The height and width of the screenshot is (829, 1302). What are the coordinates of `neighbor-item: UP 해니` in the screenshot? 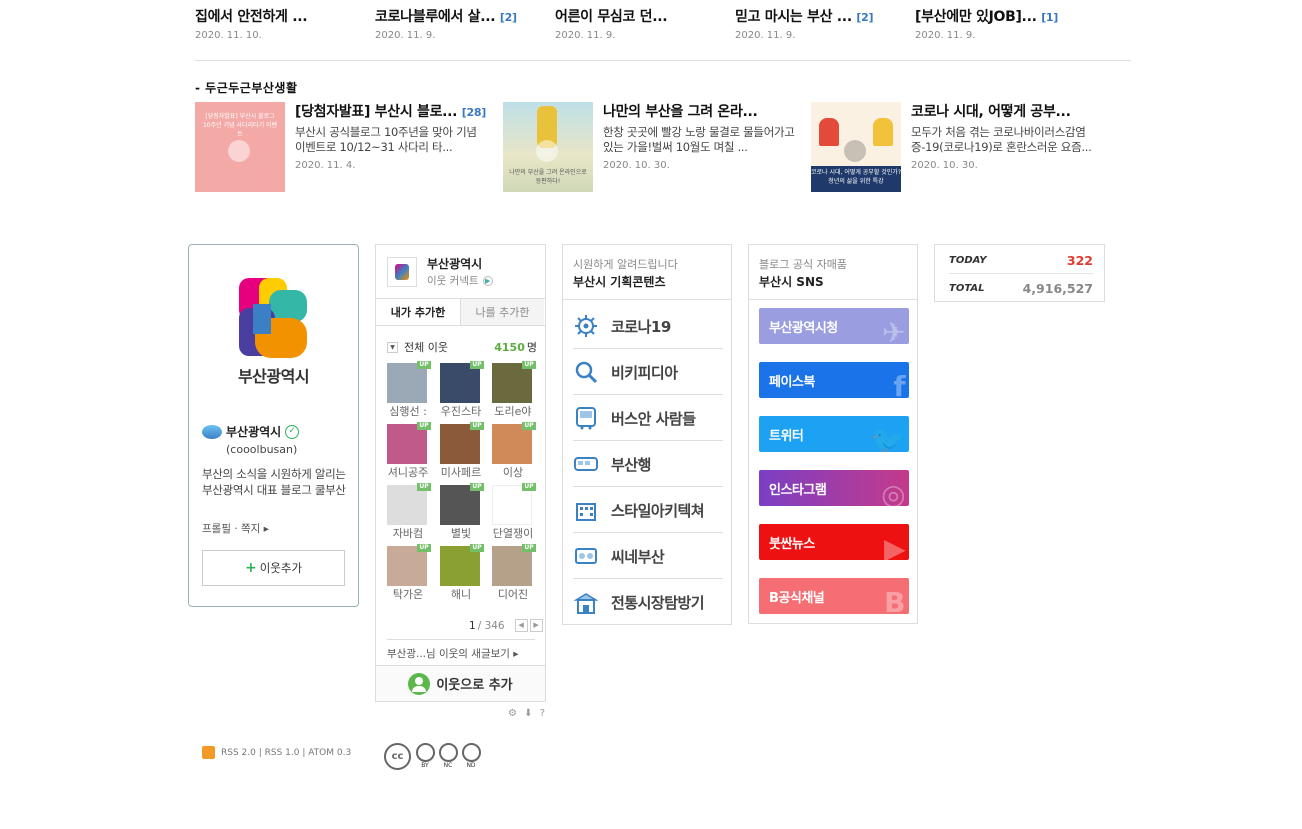 It's located at (461, 575).